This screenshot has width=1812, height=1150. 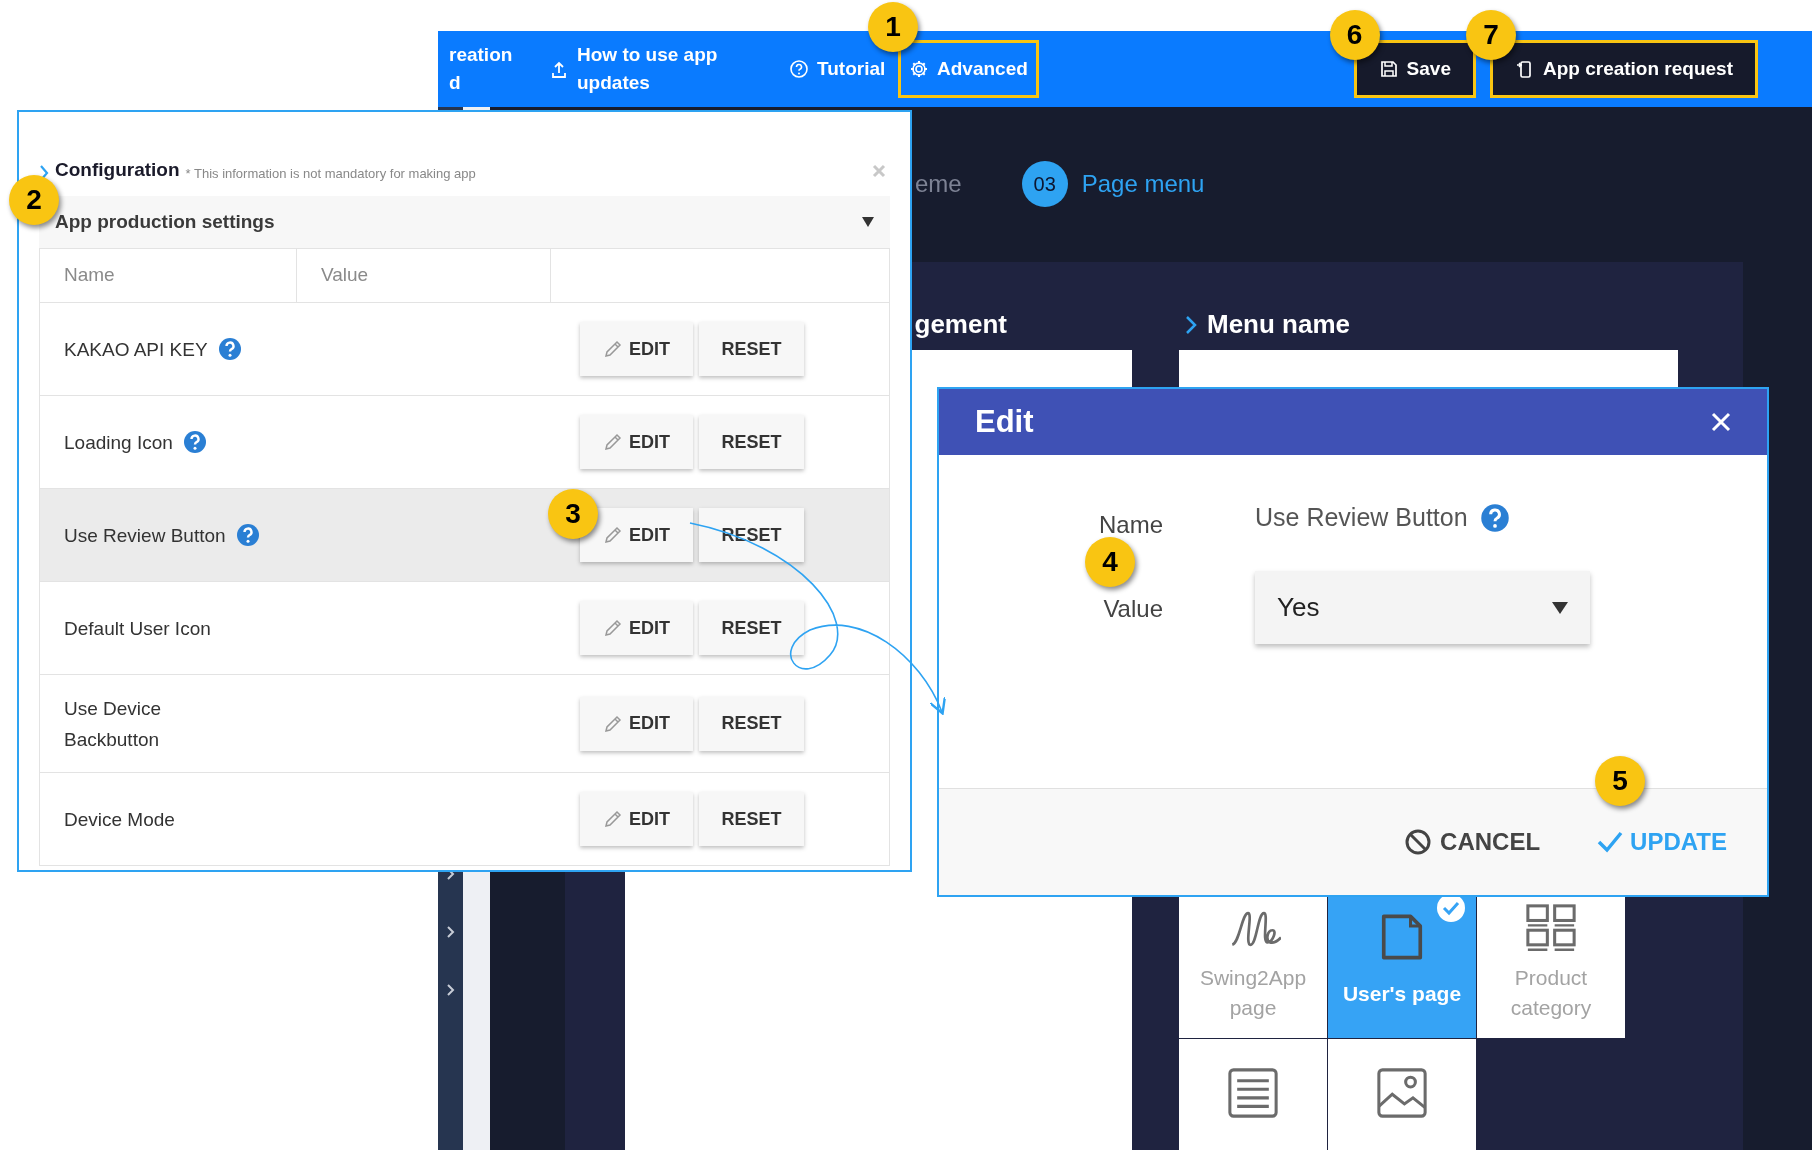 What do you see at coordinates (893, 27) in the screenshot?
I see `step-number-badge: 1` at bounding box center [893, 27].